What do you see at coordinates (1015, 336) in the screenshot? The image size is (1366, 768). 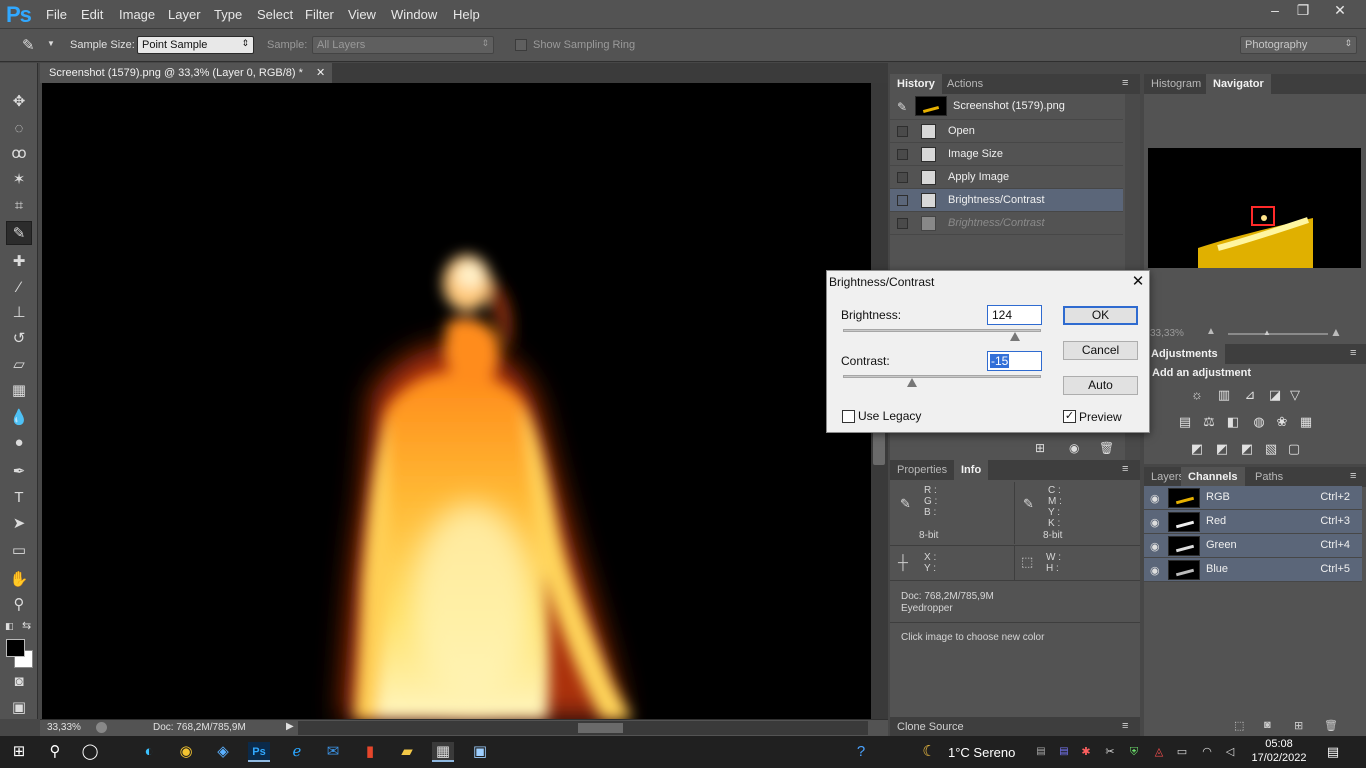 I see `brightness-slider-thumb` at bounding box center [1015, 336].